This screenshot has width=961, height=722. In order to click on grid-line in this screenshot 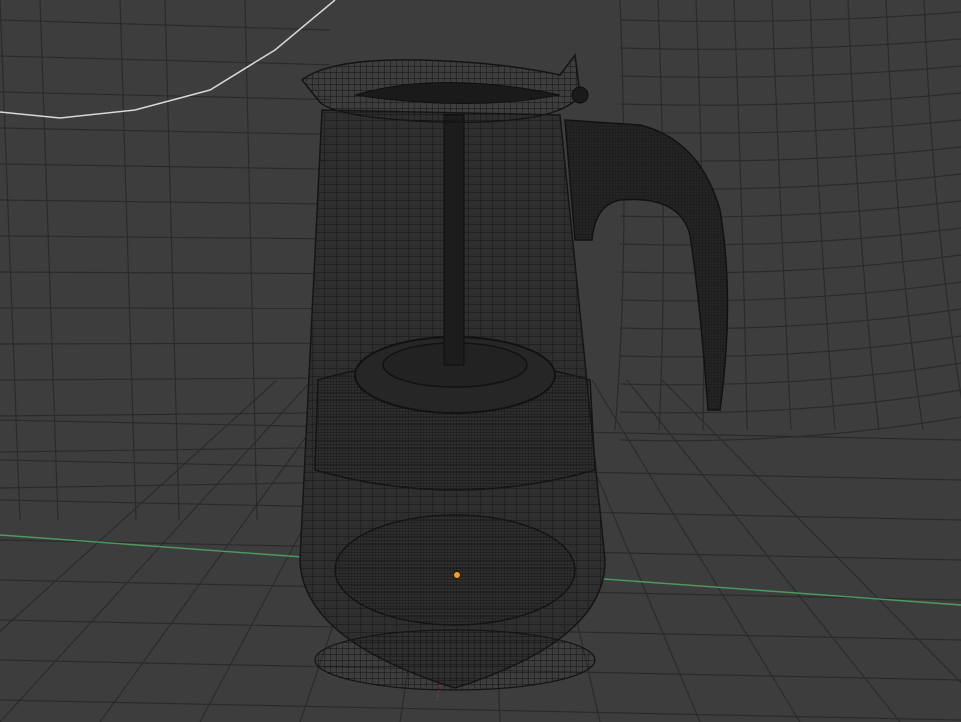, I will do `click(165, 343)`.